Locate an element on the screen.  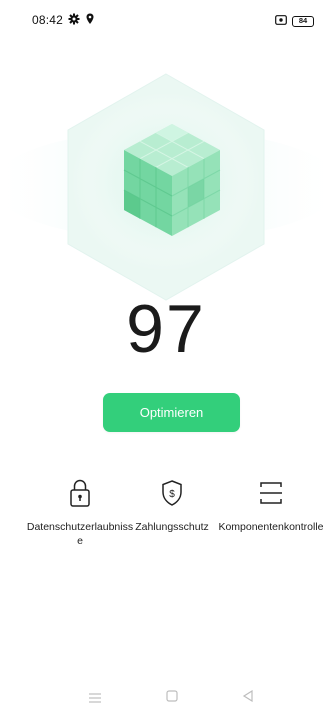
status-time: 08:42 is located at coordinates (48, 20).